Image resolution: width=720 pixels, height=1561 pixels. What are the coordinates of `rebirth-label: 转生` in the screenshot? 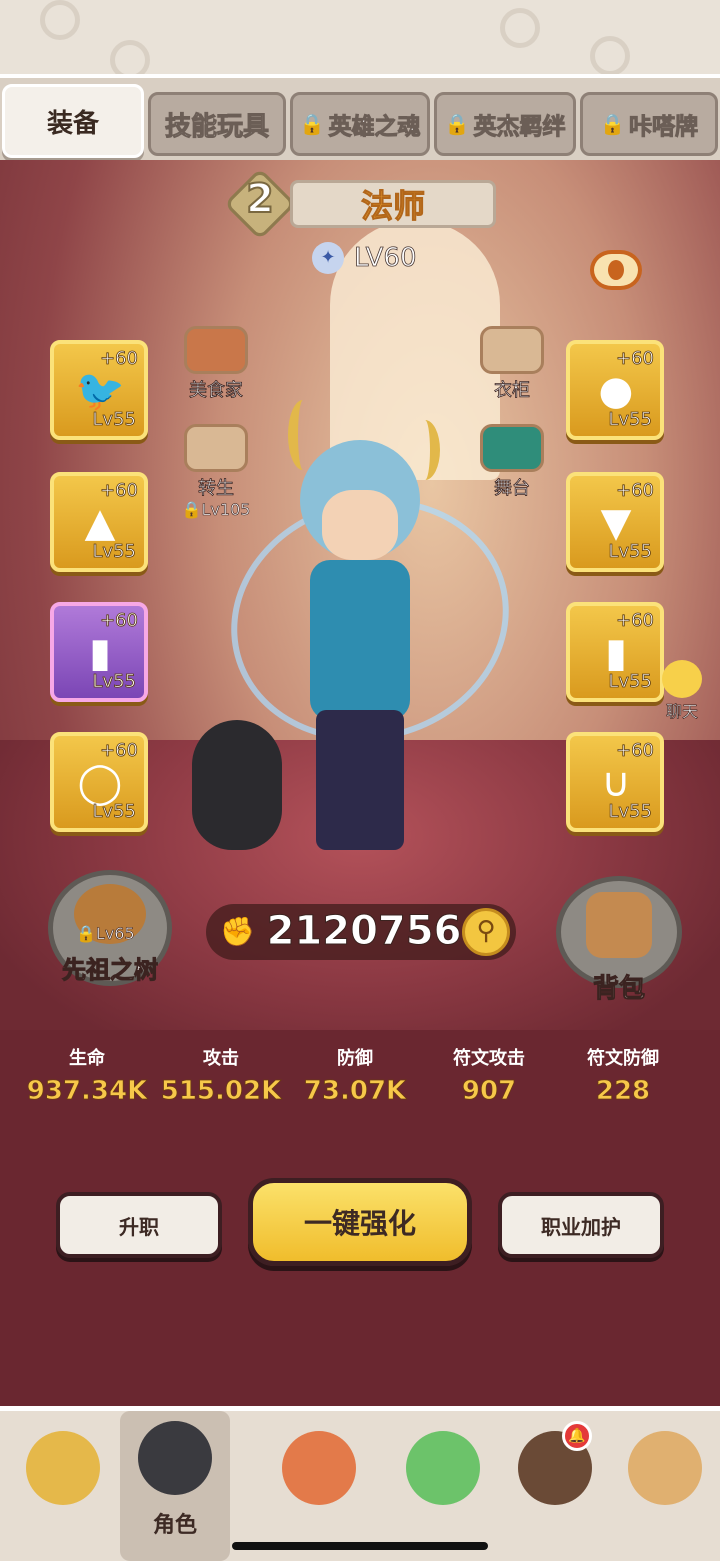 It's located at (216, 489).